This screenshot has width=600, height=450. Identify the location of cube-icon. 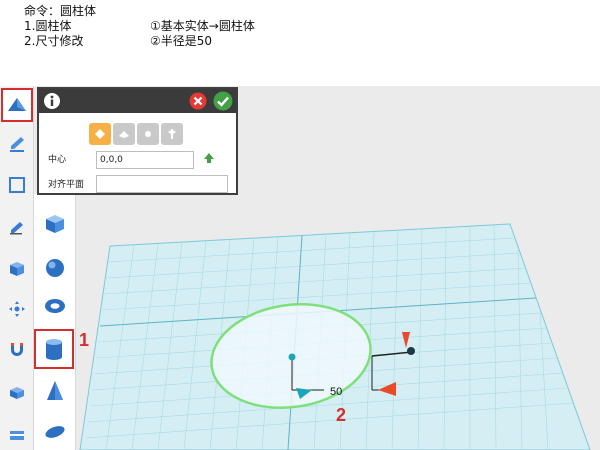
(55, 224).